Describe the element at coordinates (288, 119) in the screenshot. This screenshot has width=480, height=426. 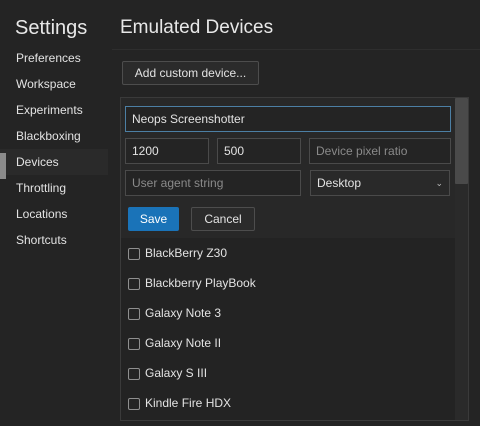
I see `device-name-input: Neops Screenshotter` at that location.